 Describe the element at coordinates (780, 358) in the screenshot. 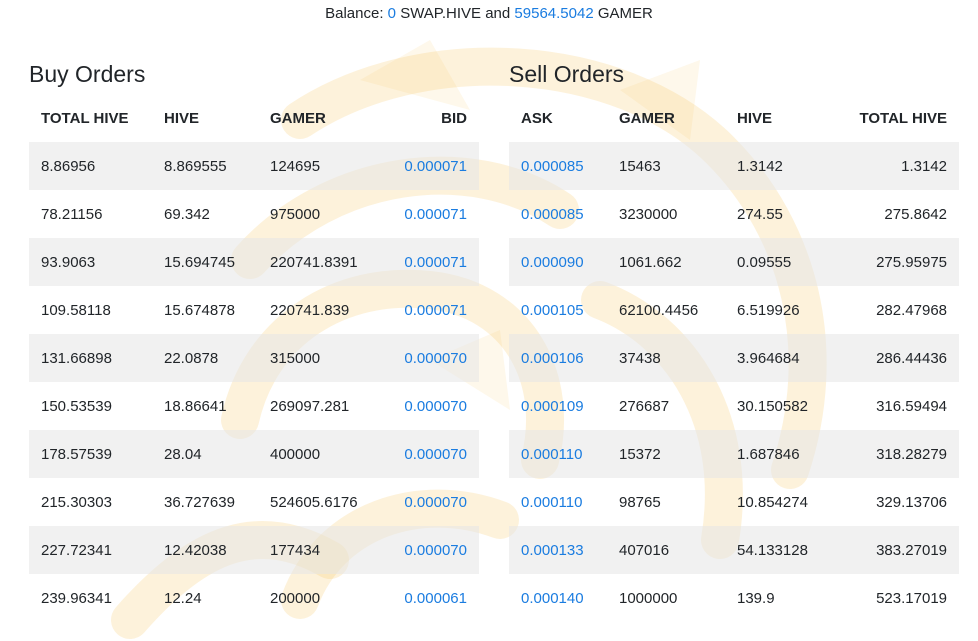

I see `sell-cell-hive: 3.964684` at that location.